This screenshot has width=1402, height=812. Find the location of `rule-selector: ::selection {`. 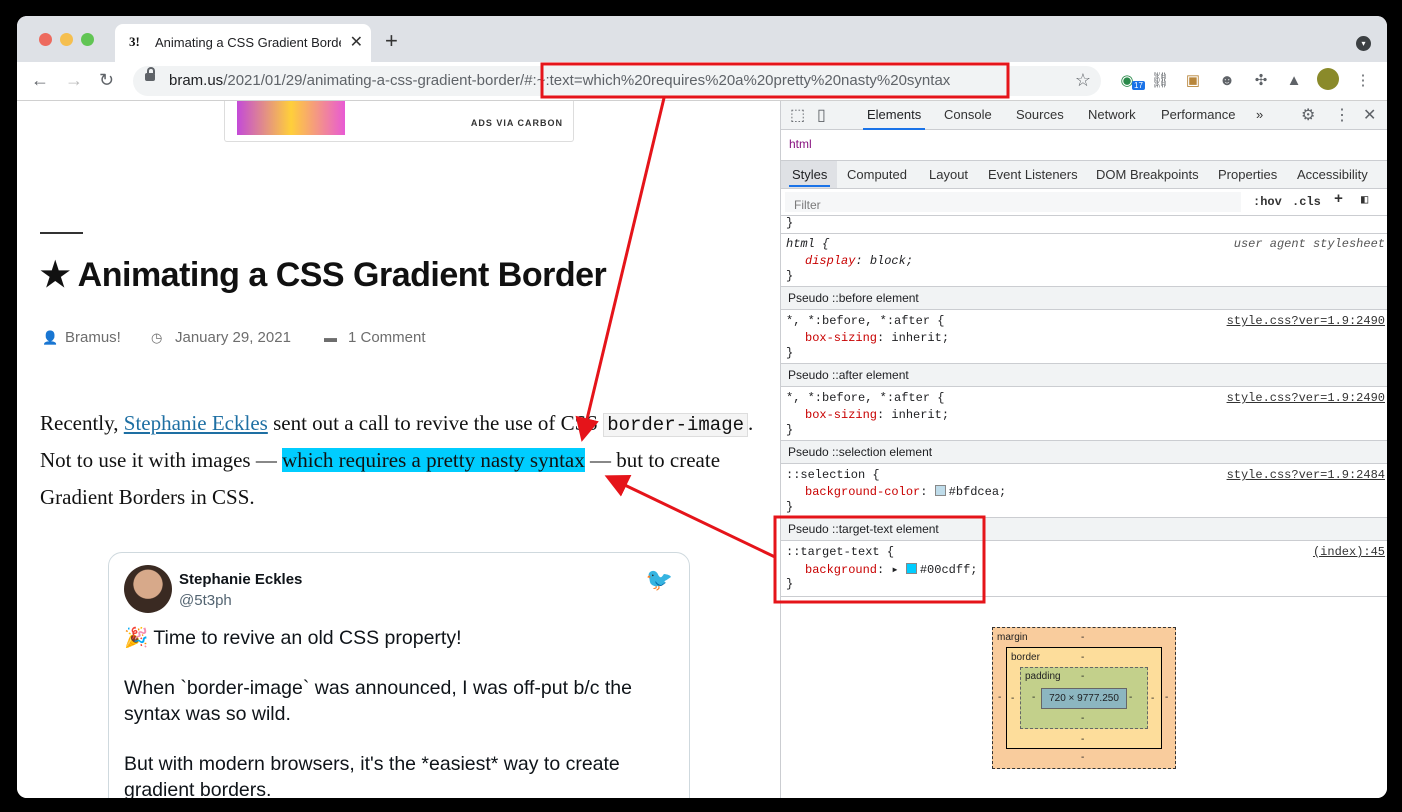

rule-selector: ::selection { is located at coordinates (833, 475).